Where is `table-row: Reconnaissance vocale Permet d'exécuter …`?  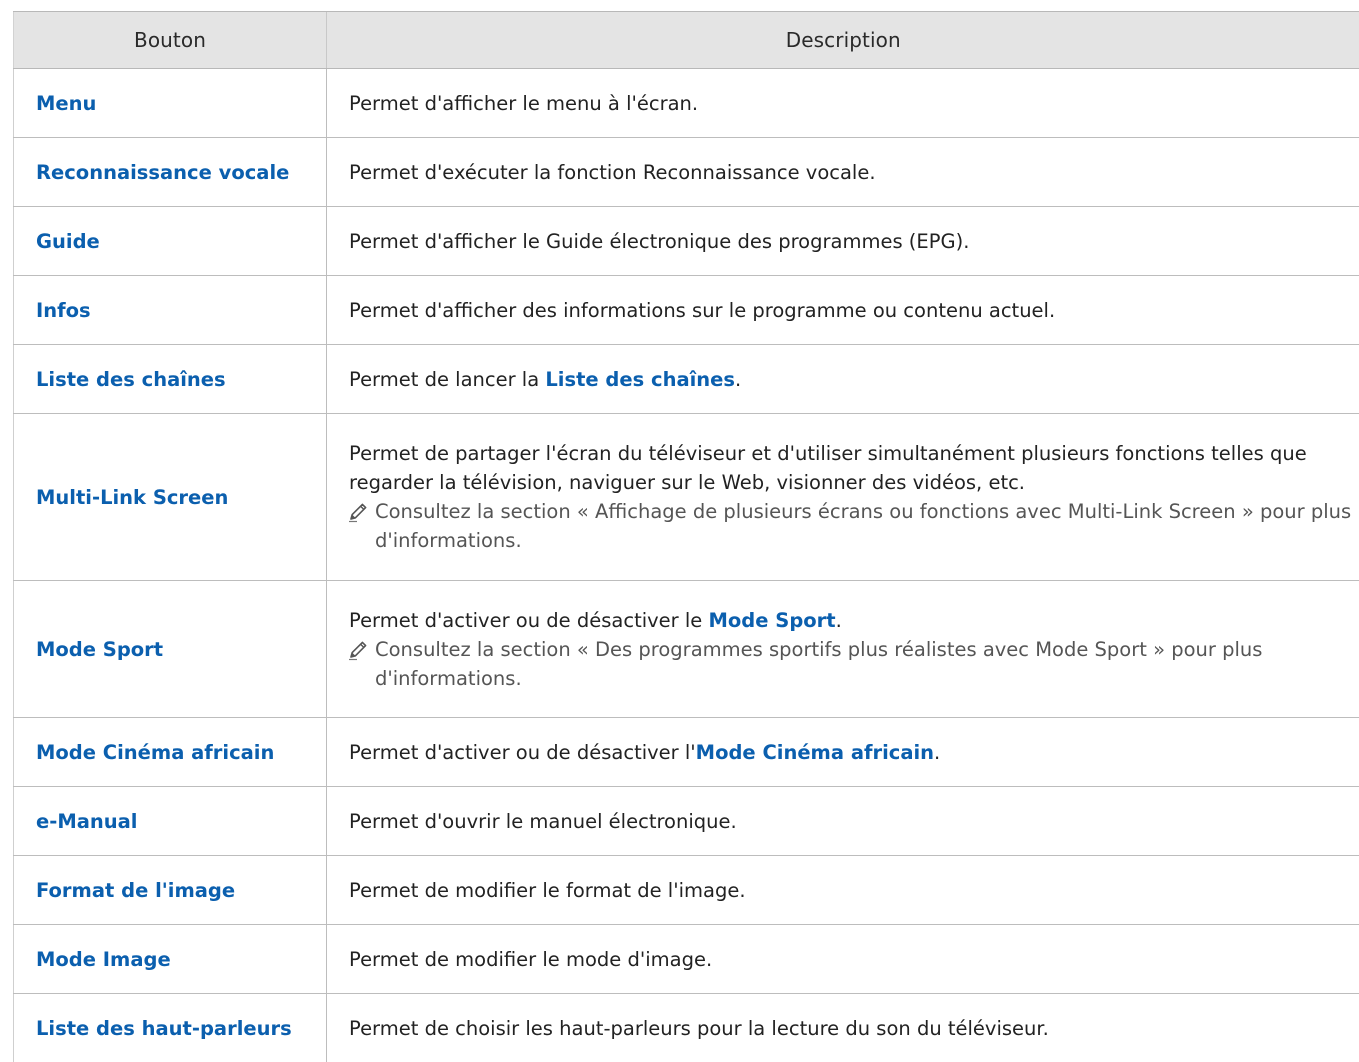 table-row: Reconnaissance vocale Permet d'exécuter … is located at coordinates (686, 172).